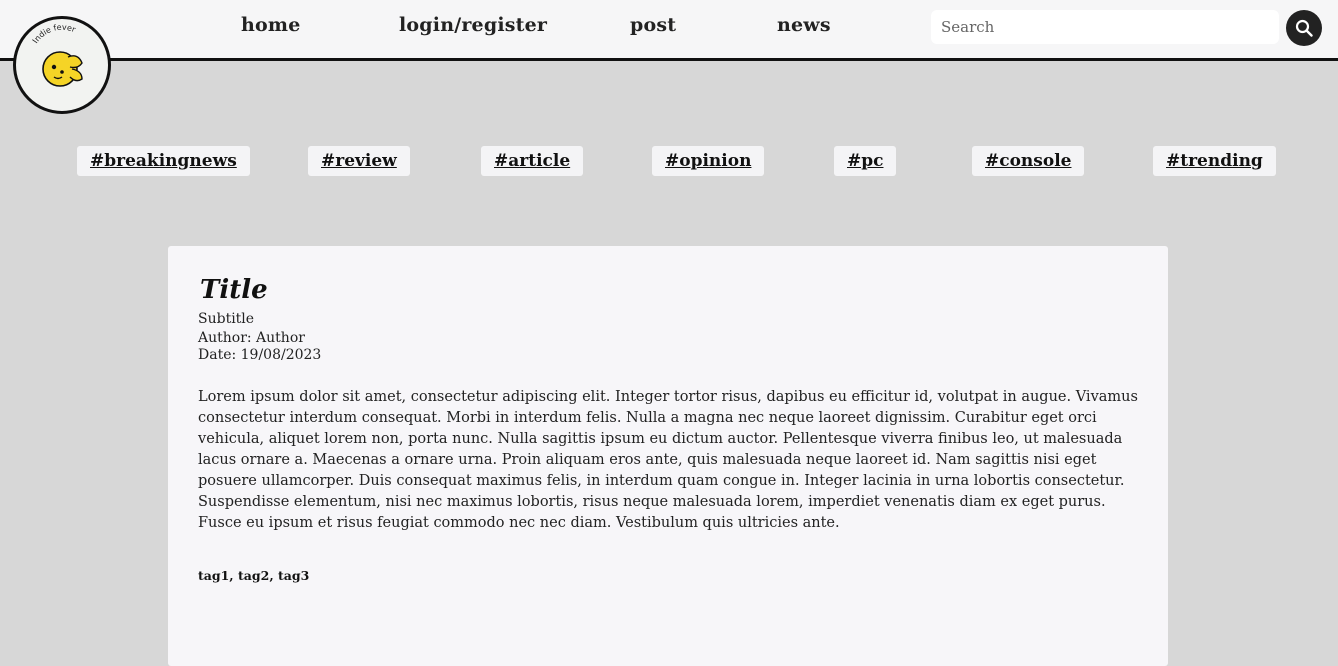  I want to click on search-icon, so click(1304, 28).